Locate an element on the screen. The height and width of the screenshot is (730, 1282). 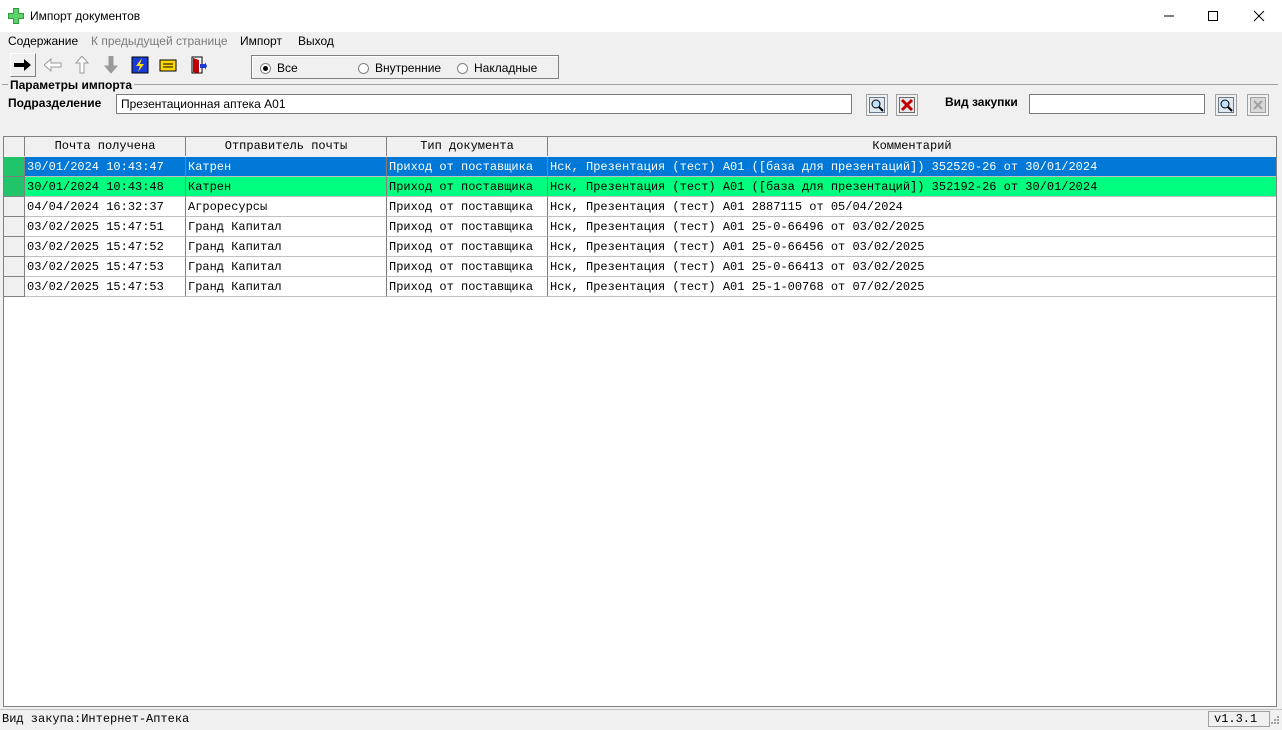
arrow-down-icon is located at coordinates (111, 65).